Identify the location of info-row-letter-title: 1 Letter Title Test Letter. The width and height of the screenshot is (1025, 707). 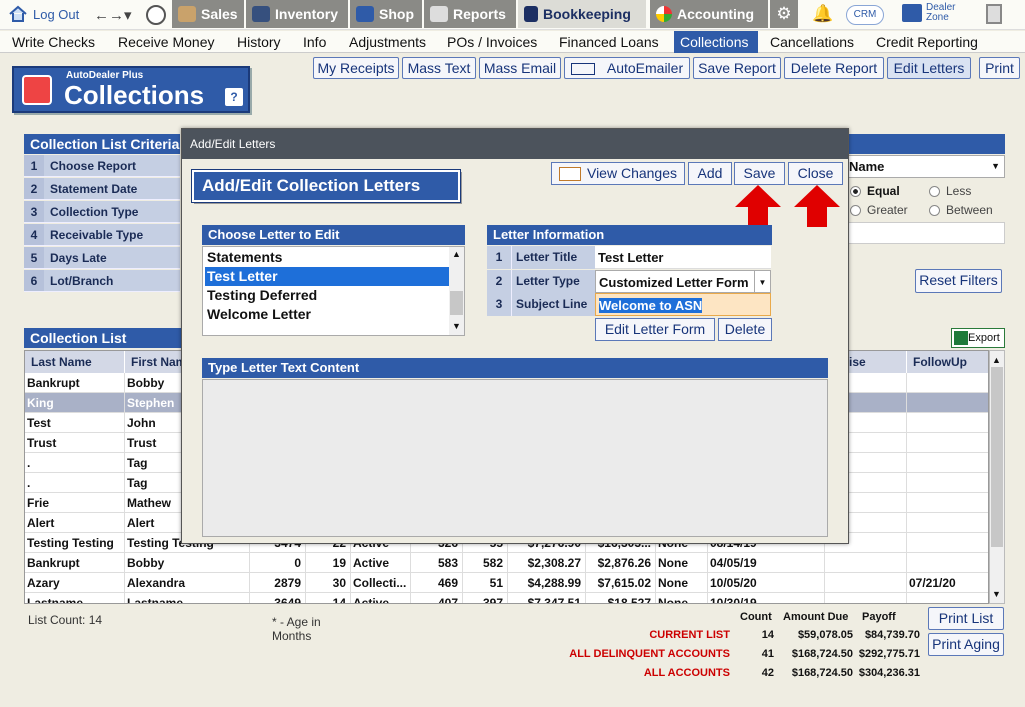
(629, 257).